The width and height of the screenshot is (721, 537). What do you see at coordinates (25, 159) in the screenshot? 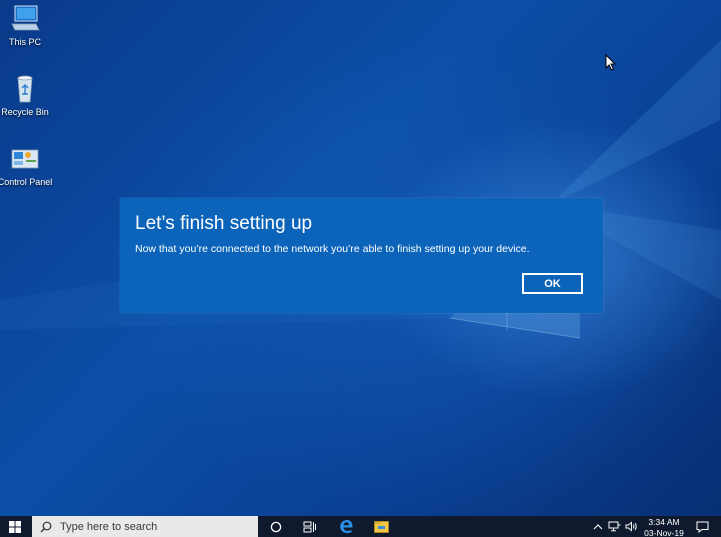
I see `control-panel-icon` at bounding box center [25, 159].